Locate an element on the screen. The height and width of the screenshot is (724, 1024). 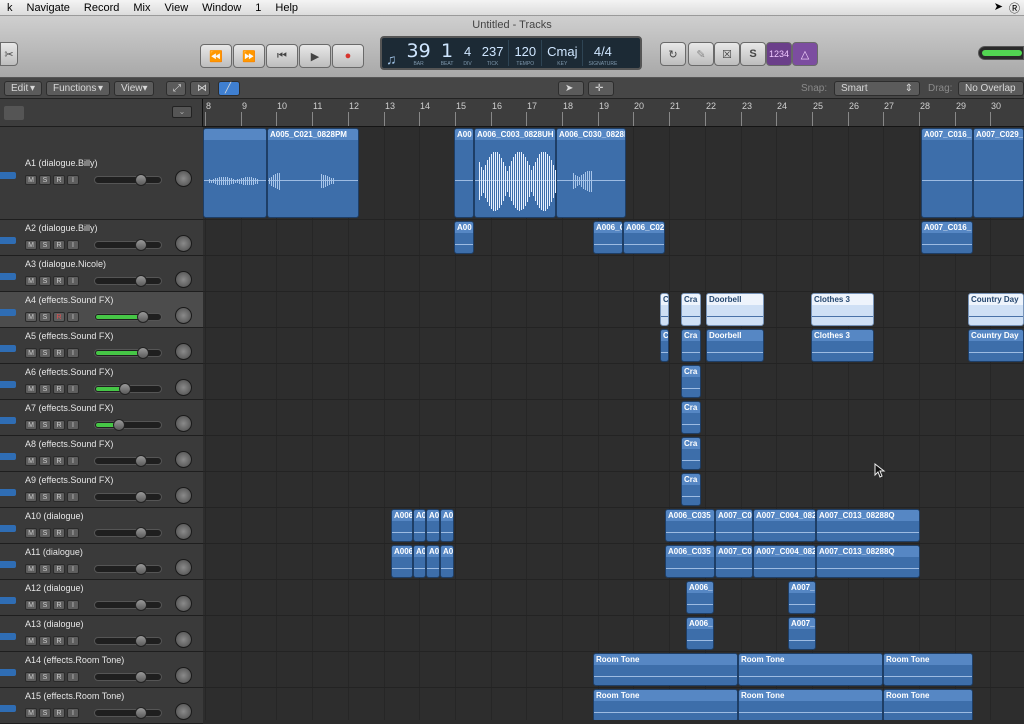
audio-region: A007_ is located at coordinates (802, 597).